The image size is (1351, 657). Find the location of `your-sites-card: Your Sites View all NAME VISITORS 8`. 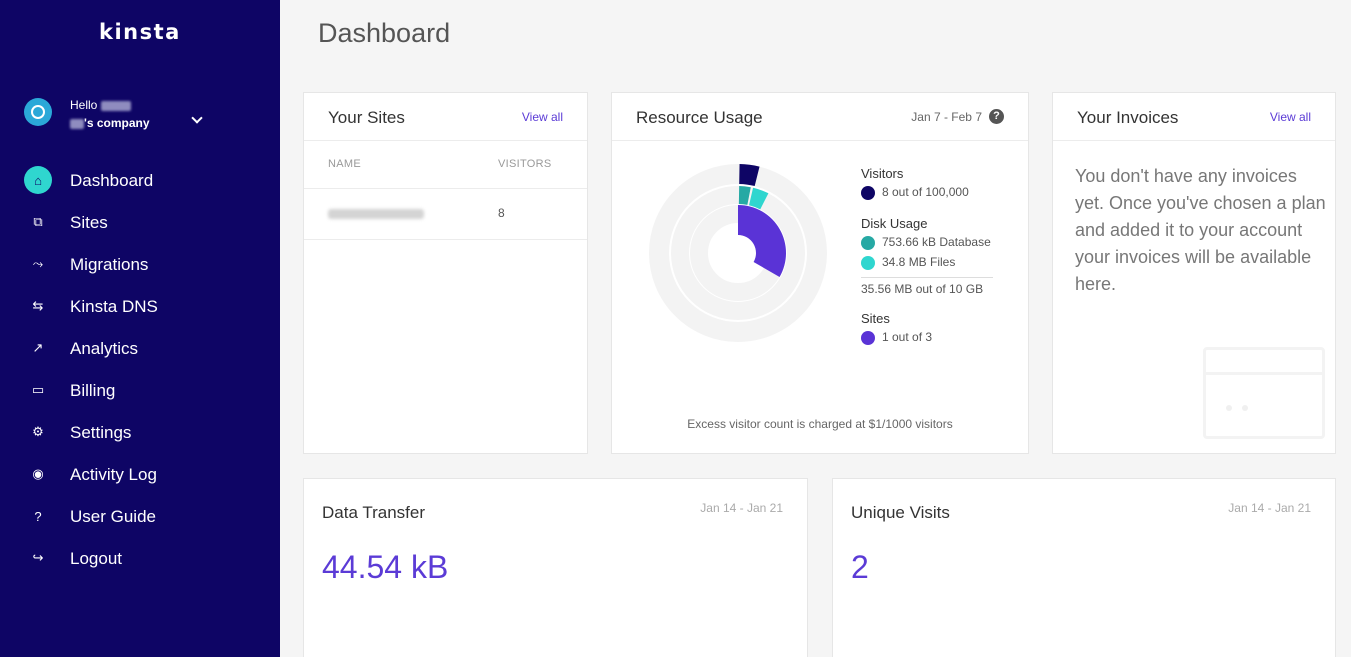

your-sites-card: Your Sites View all NAME VISITORS 8 is located at coordinates (445, 273).